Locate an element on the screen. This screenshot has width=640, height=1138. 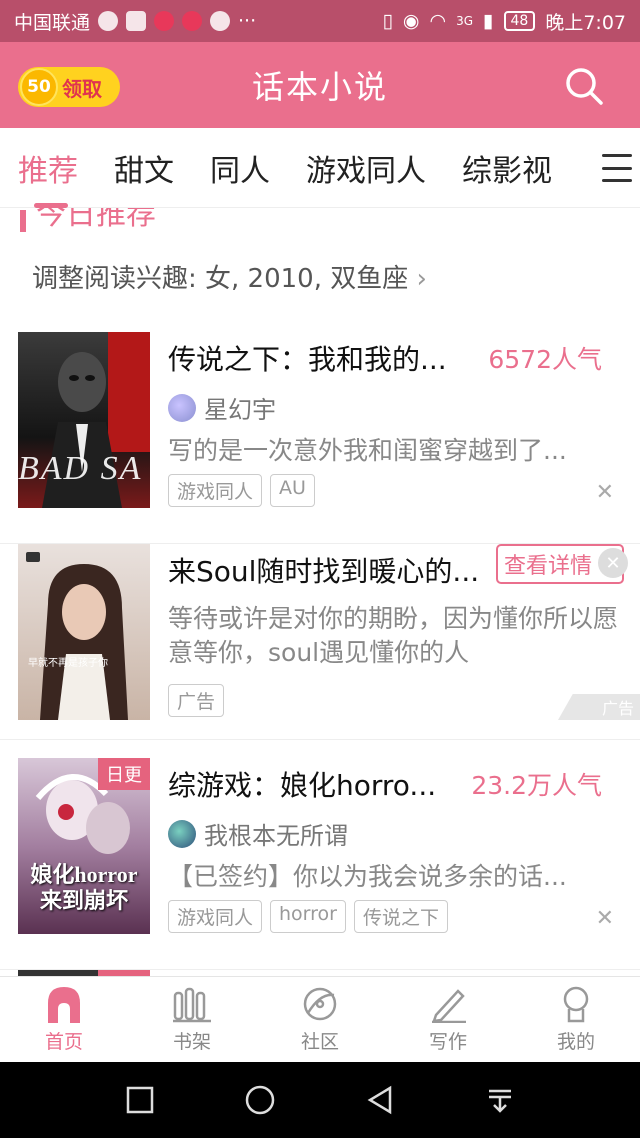
tag: AU is located at coordinates (292, 490).